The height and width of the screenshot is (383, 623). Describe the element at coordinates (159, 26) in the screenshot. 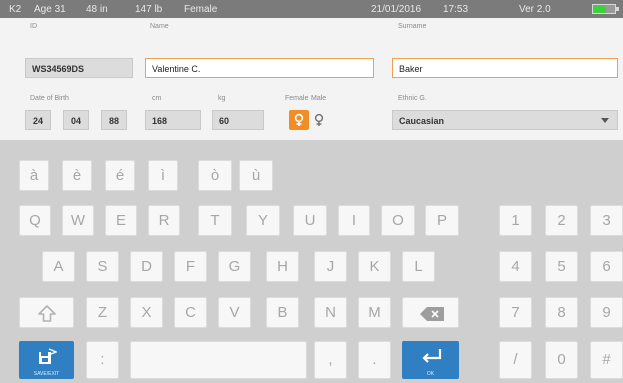

I see `name-label: Name` at that location.